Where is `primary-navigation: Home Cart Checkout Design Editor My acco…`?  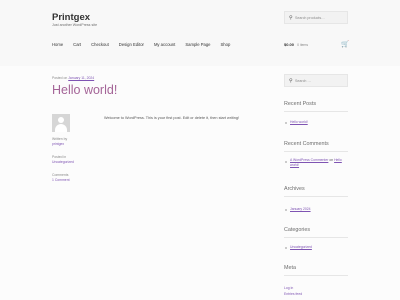
primary-navigation: Home Cart Checkout Design Editor My acco… is located at coordinates (146, 46).